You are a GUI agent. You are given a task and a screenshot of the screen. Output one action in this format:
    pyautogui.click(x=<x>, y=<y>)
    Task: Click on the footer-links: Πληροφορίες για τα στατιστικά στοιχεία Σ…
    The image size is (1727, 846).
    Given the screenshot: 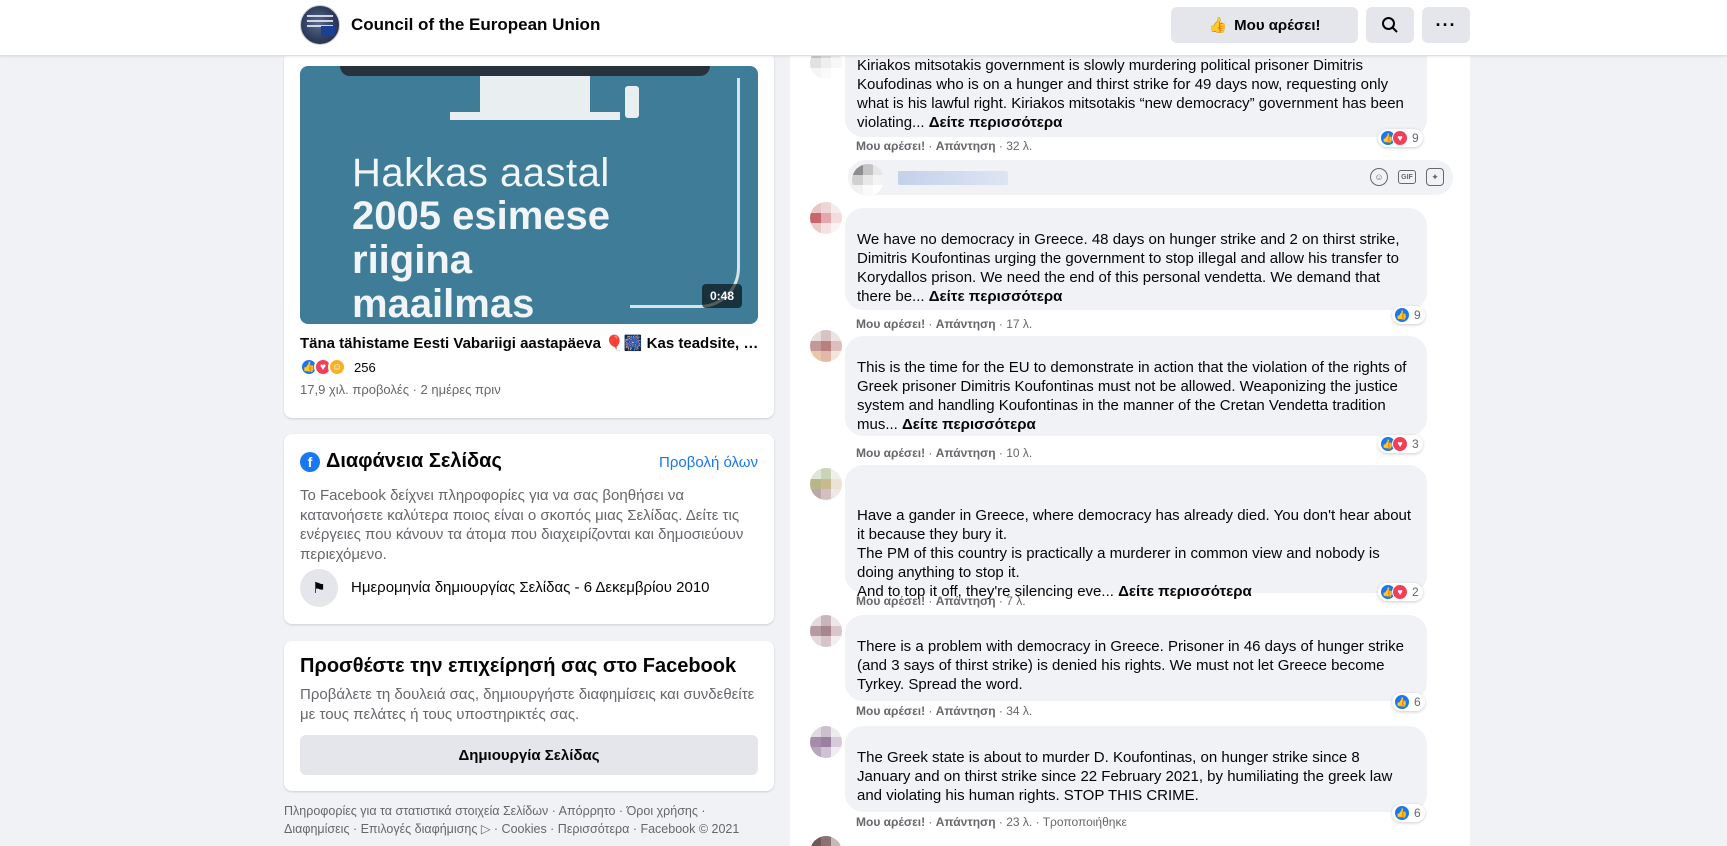 What is the action you would take?
    pyautogui.click(x=534, y=820)
    